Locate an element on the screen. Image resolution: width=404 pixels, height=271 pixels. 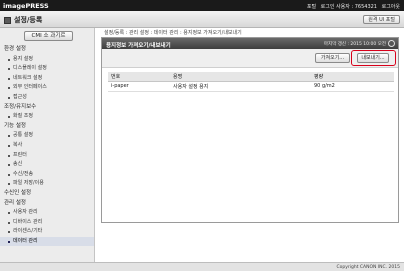
top-bar: imagePRESS 포털 로그인 사용자 : 7654321 로그아웃 is located at coordinates (202, 5).